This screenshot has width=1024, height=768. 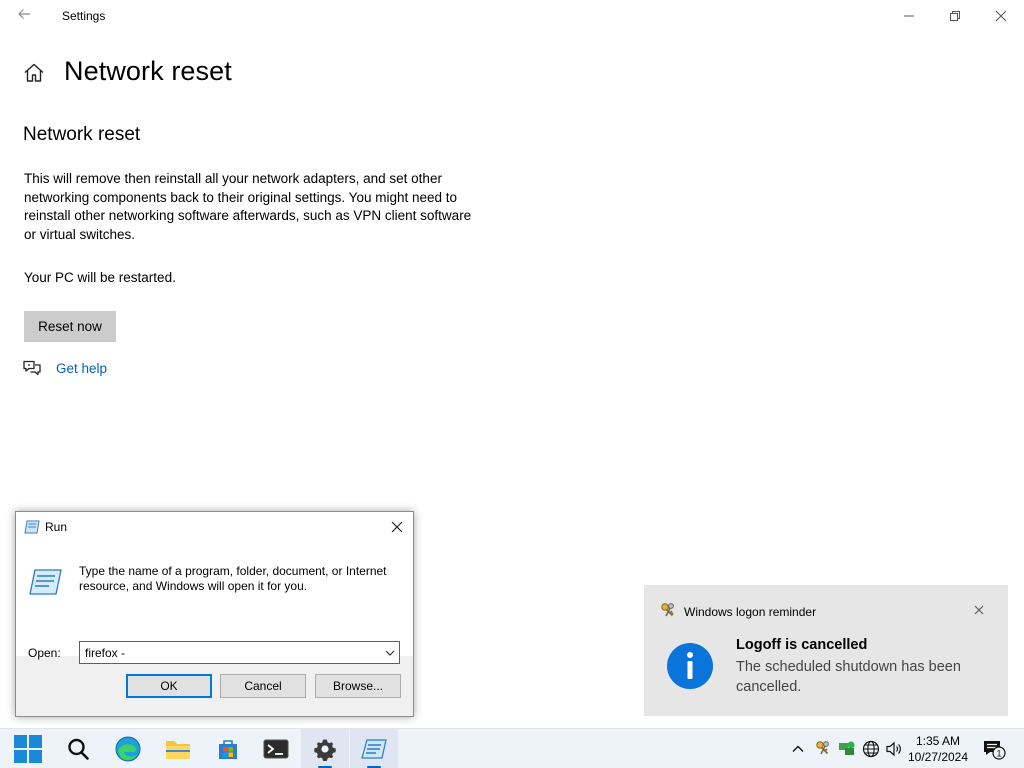 I want to click on clock-time: 1:35 AM, so click(x=938, y=741).